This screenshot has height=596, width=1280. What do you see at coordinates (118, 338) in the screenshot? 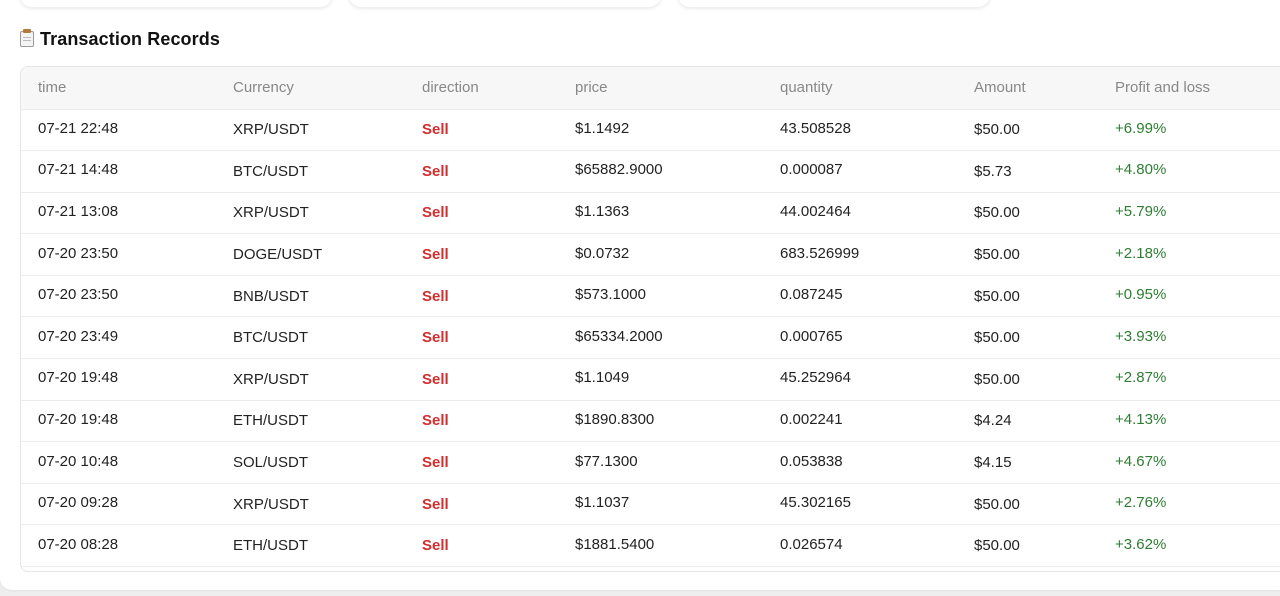
I see `cell-time: 07-20 23:49` at bounding box center [118, 338].